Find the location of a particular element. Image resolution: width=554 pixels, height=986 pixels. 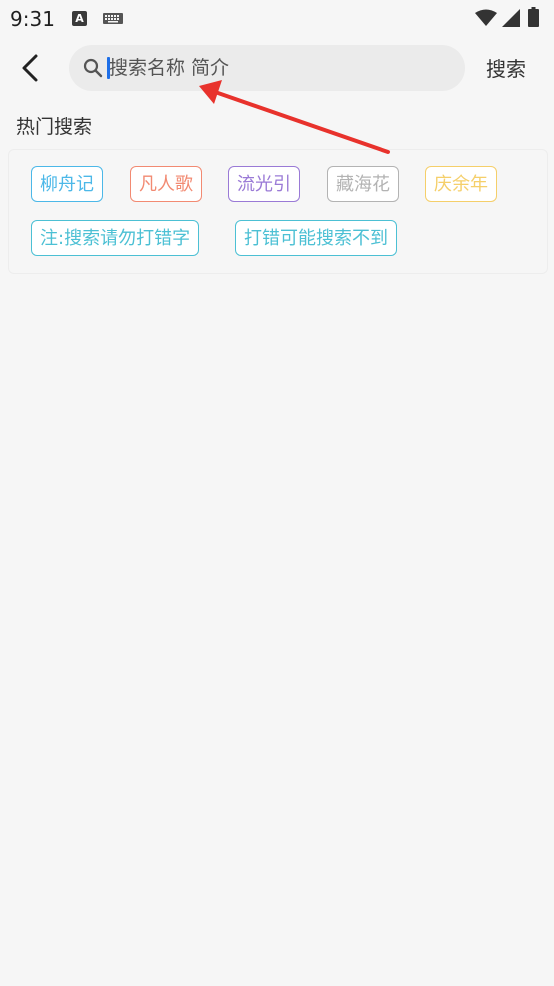

tag-3: 藏海花 is located at coordinates (363, 184).